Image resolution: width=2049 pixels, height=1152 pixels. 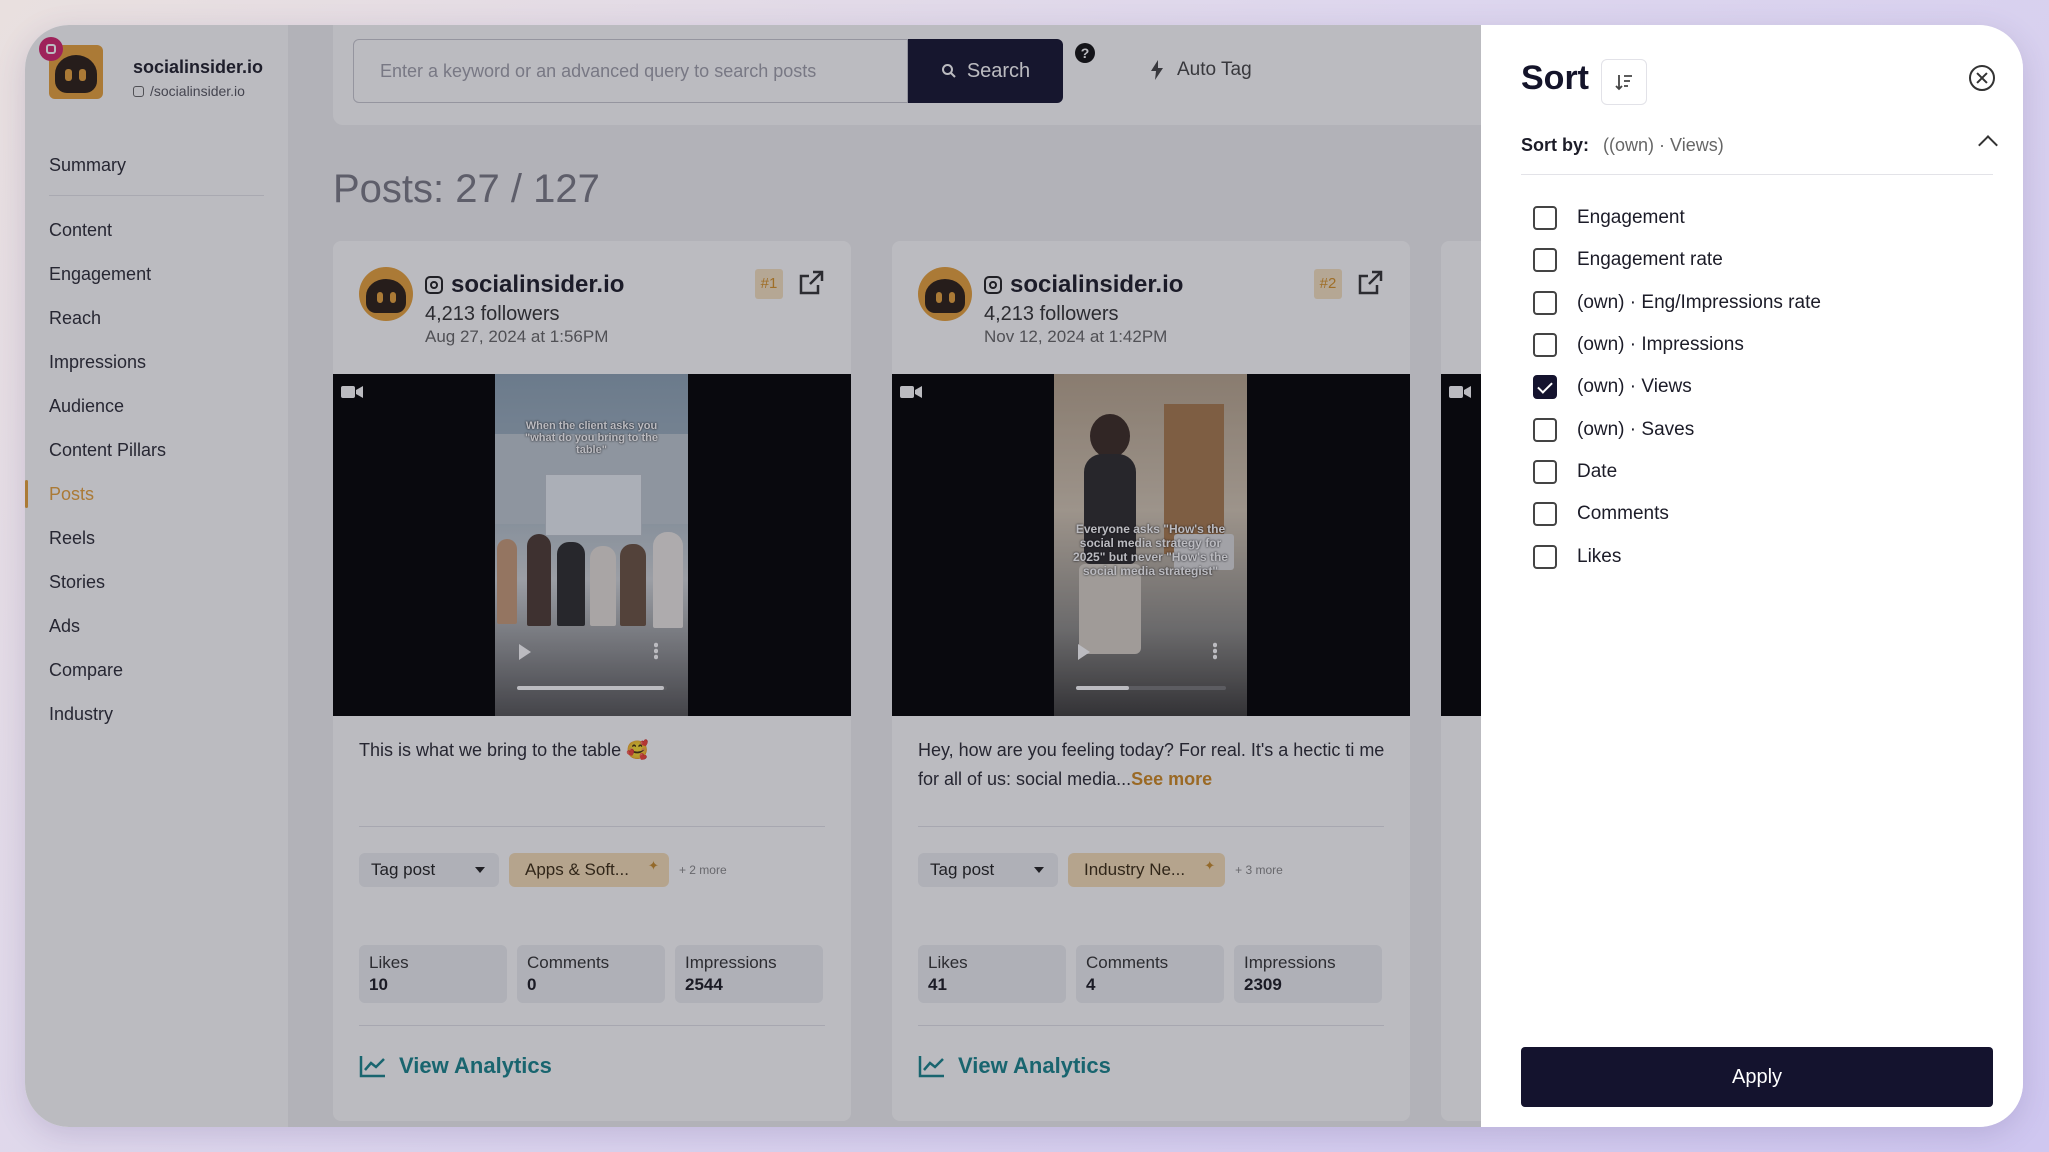 I want to click on sort-option: Date, so click(x=1677, y=472).